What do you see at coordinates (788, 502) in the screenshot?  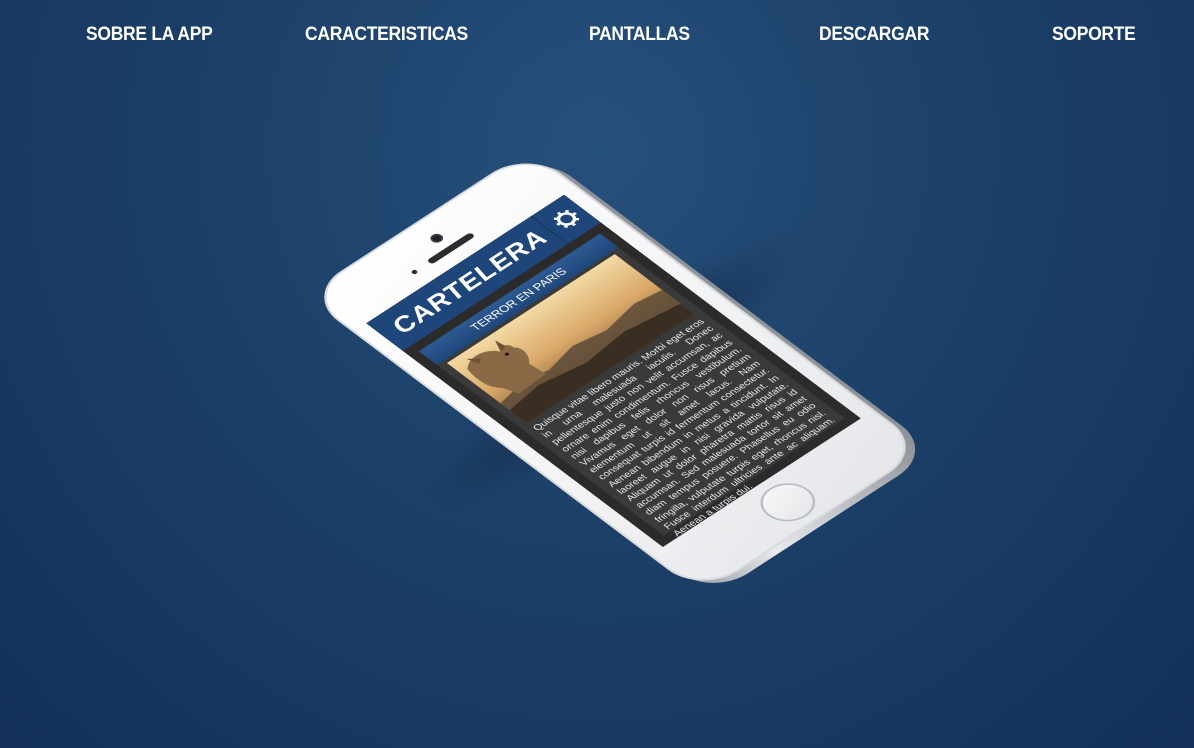 I see `home-button` at bounding box center [788, 502].